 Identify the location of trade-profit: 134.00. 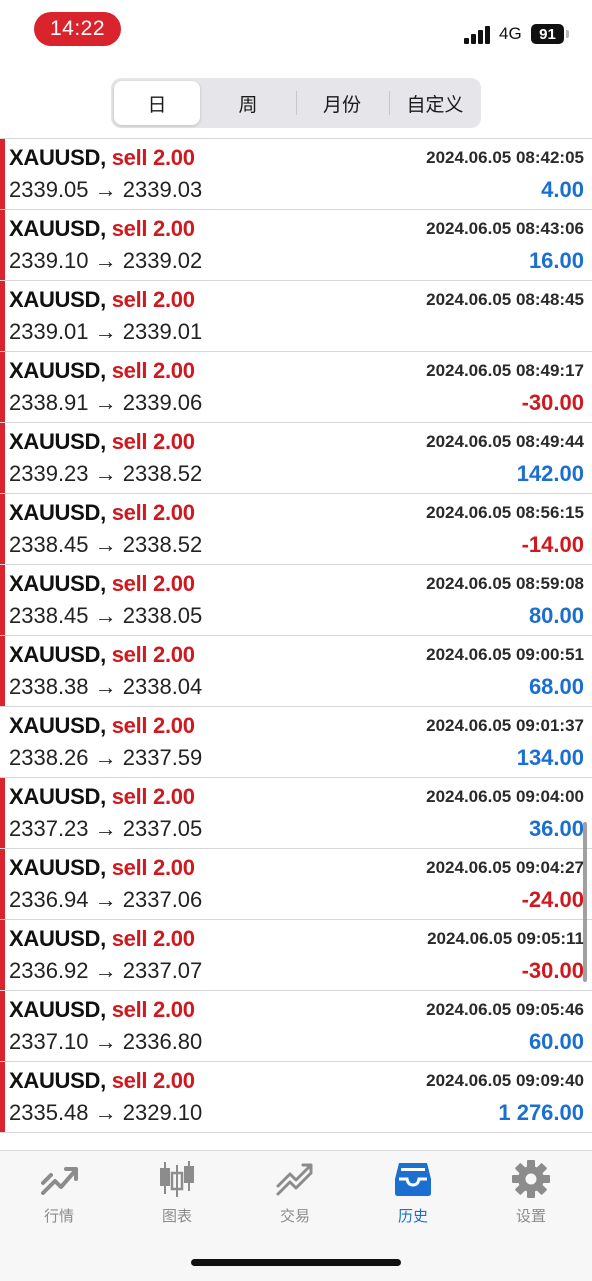
(550, 757).